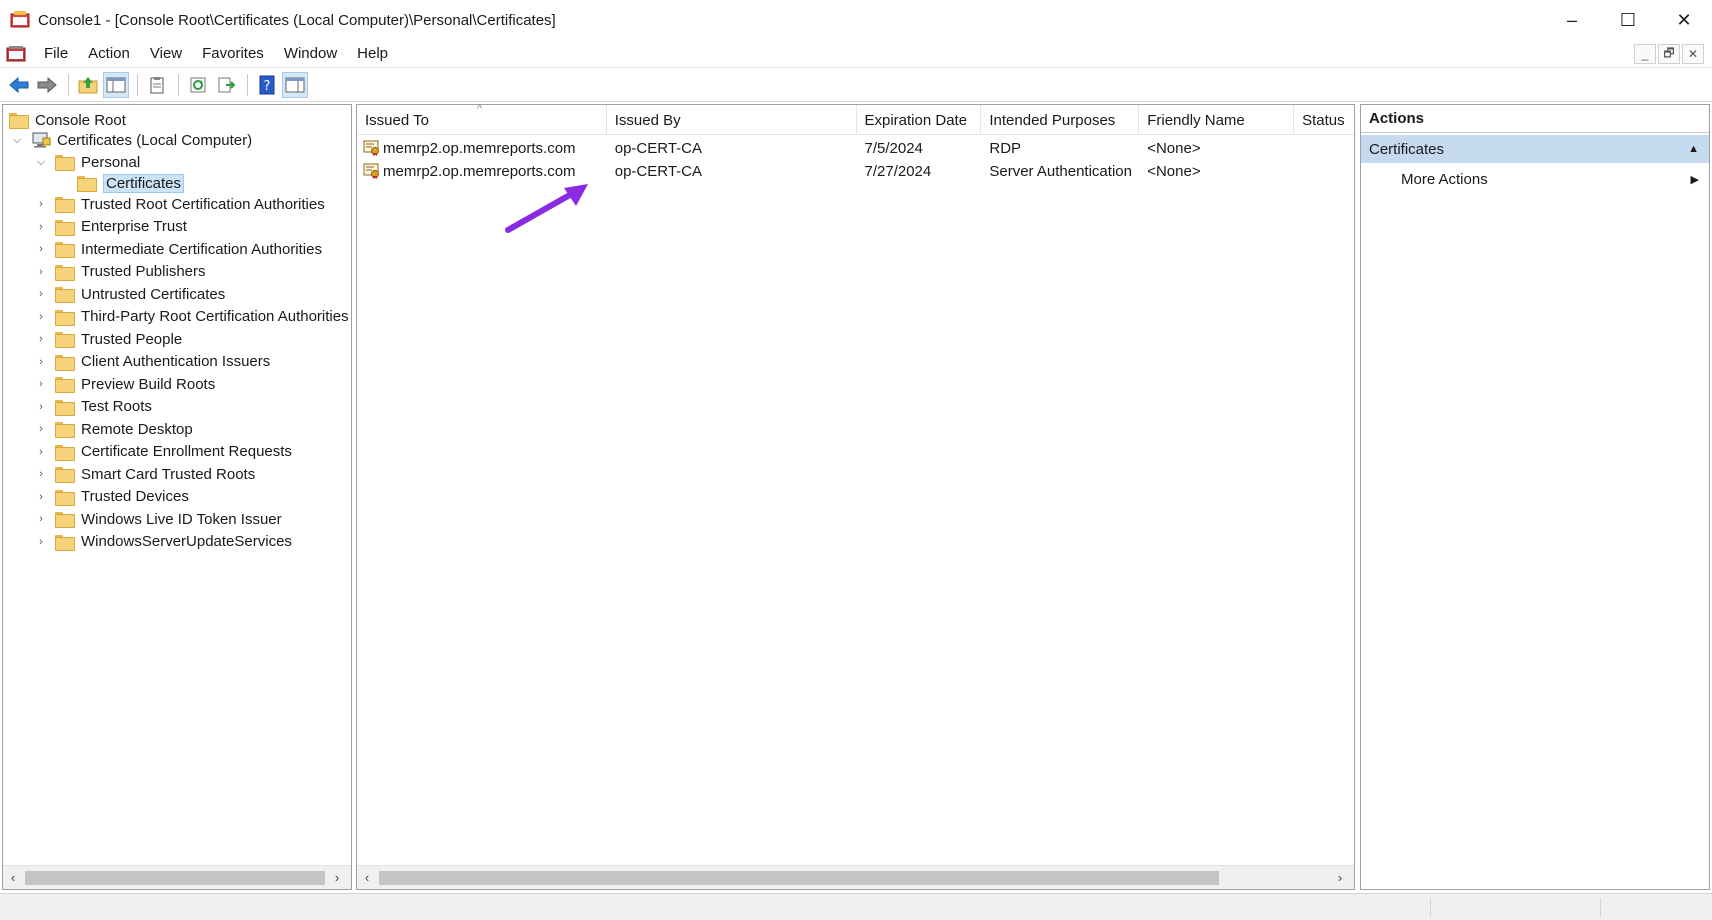 The width and height of the screenshot is (1712, 920). What do you see at coordinates (116, 84) in the screenshot?
I see `show-hide-console-tree-icon` at bounding box center [116, 84].